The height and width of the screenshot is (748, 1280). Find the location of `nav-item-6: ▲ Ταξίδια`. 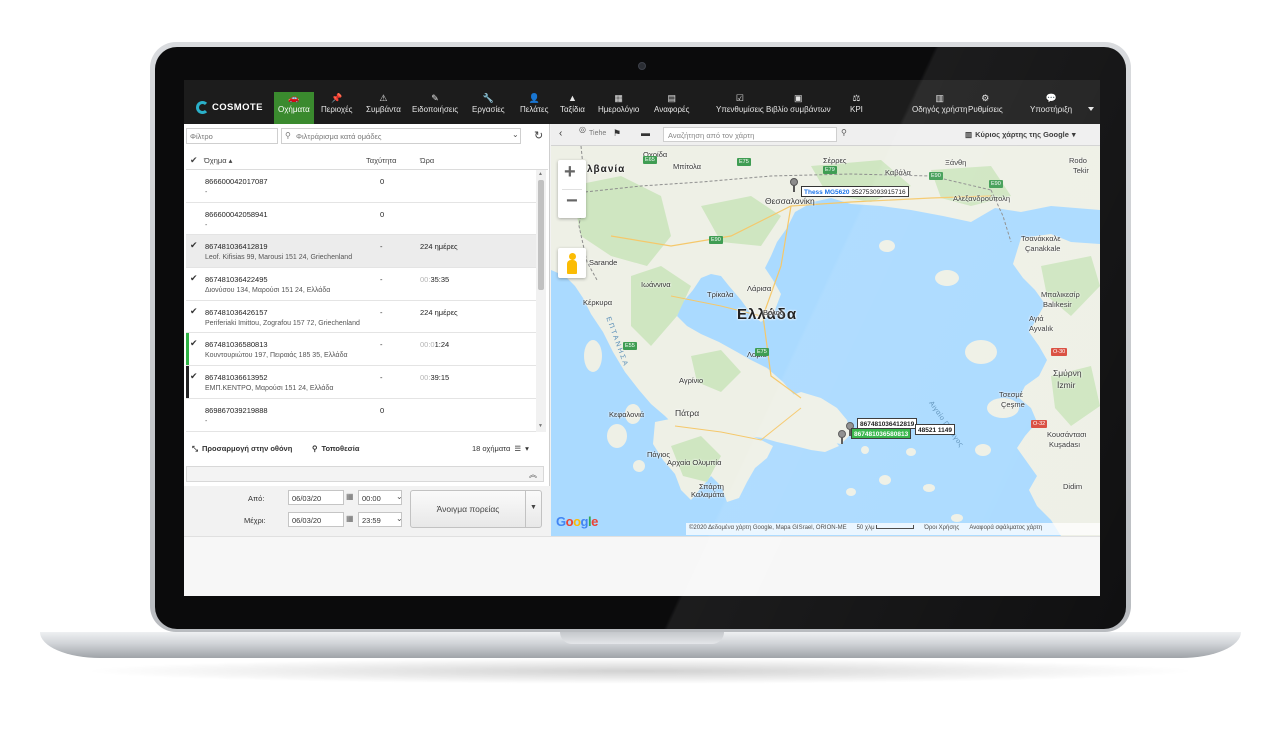

nav-item-6: ▲ Ταξίδια is located at coordinates (572, 108).